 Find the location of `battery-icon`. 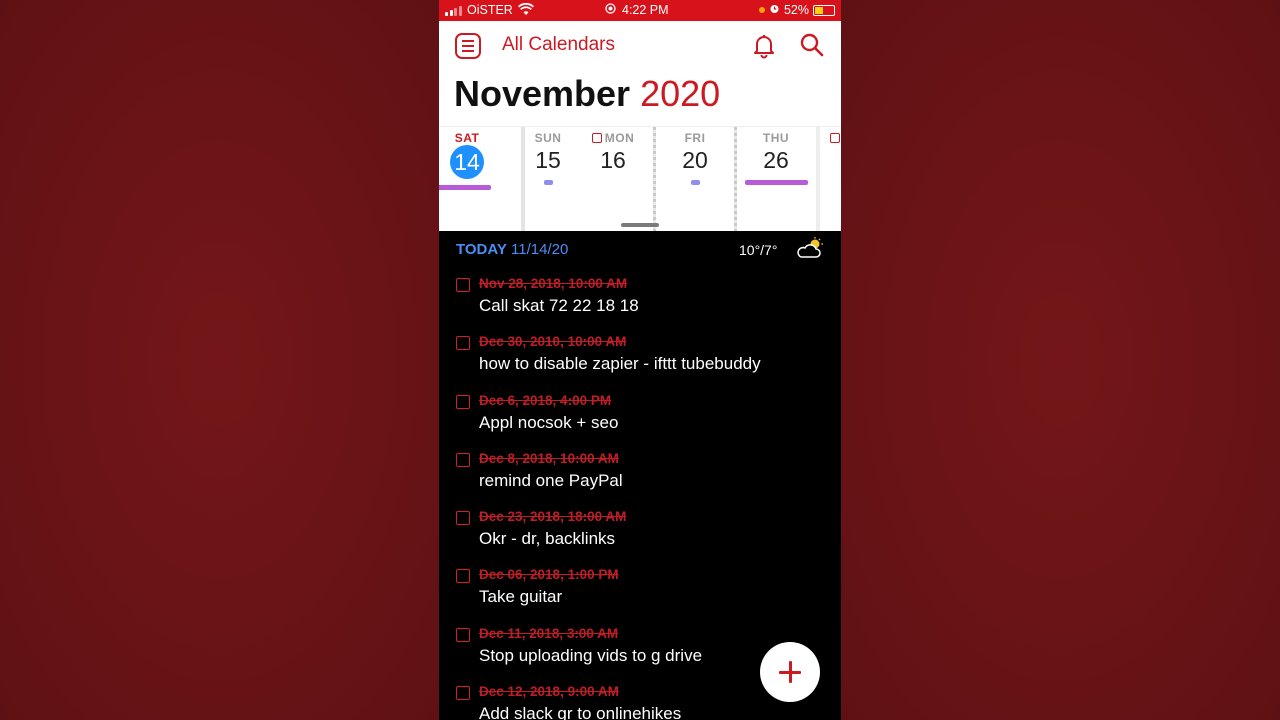

battery-icon is located at coordinates (824, 10).